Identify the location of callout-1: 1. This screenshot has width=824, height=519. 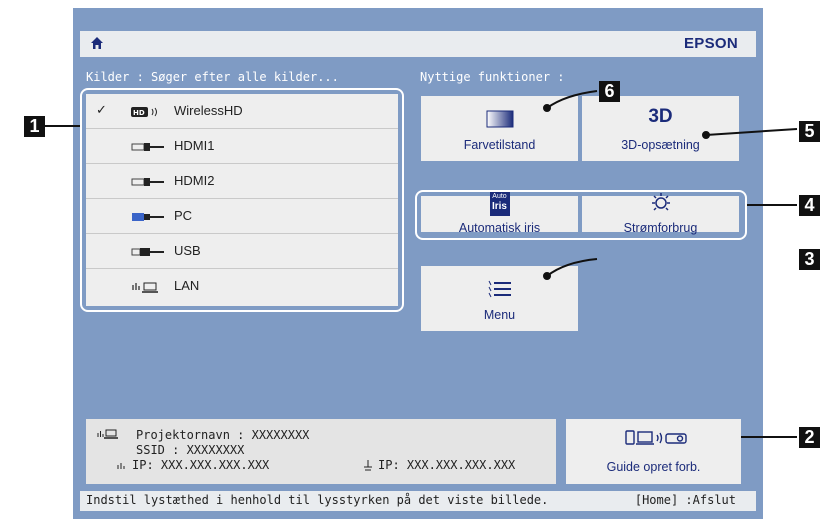
(34, 126).